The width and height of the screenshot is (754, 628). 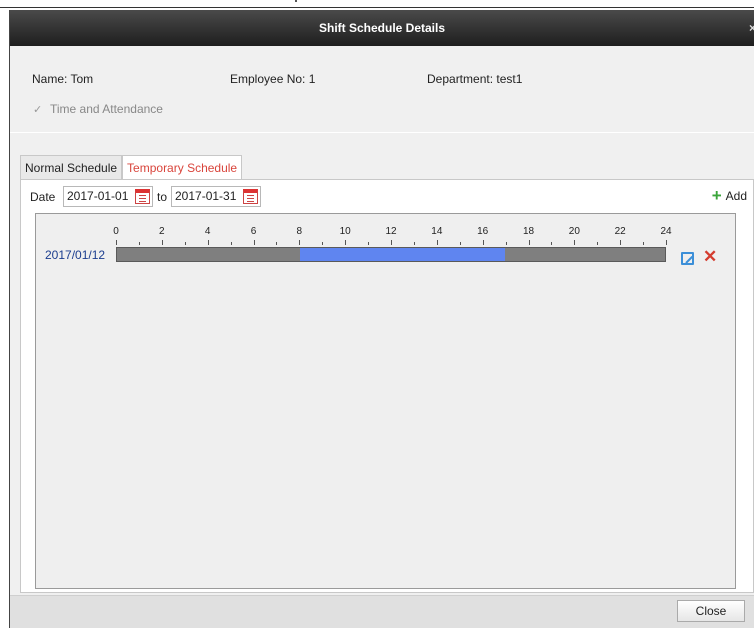 What do you see at coordinates (751, 28) in the screenshot?
I see `close-icon: ×` at bounding box center [751, 28].